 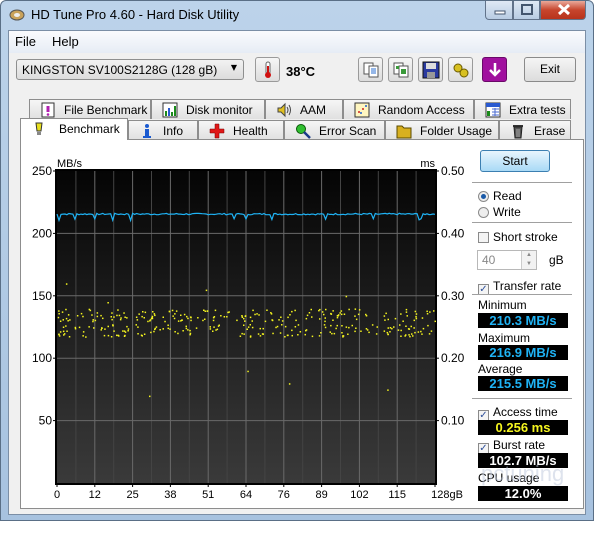 I want to click on x-tick-label: 25, so click(x=132, y=495).